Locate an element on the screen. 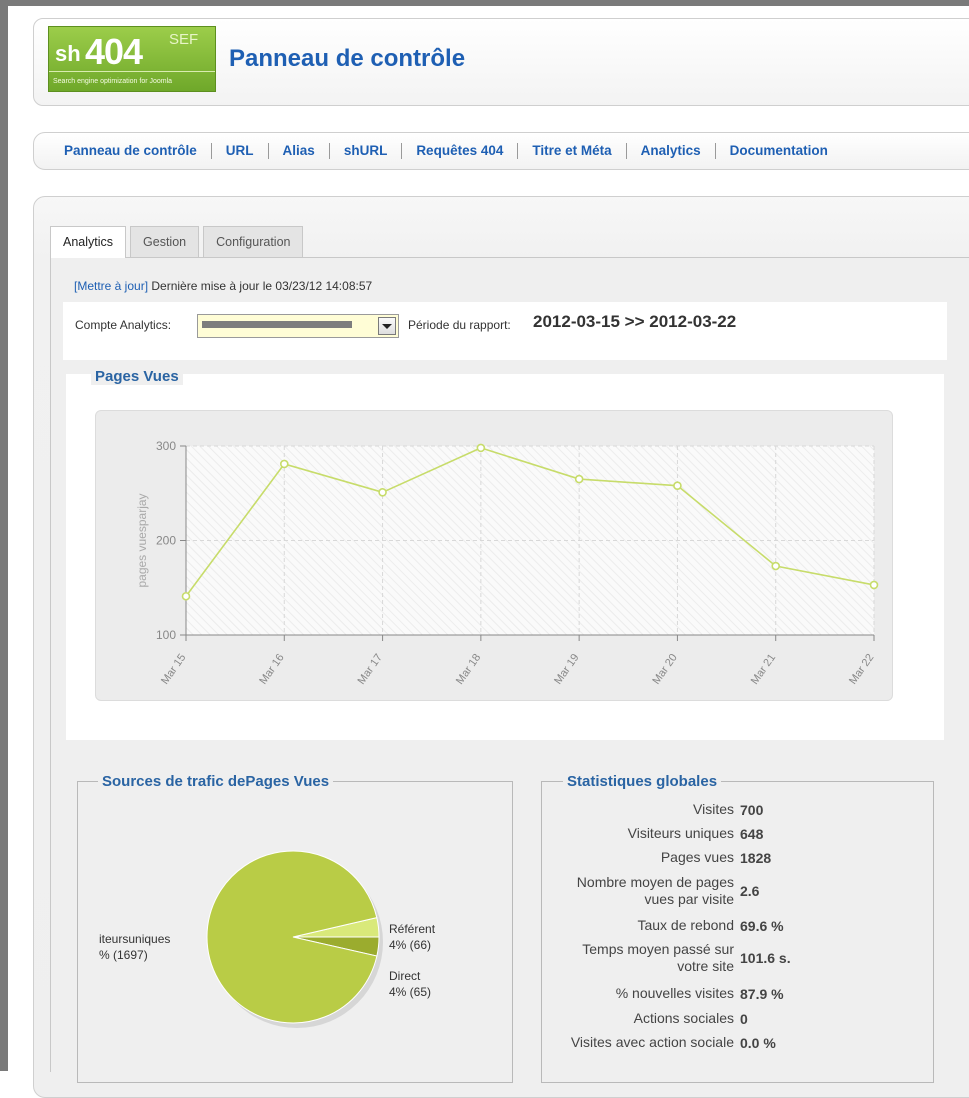  account-label: Compte Analytics: is located at coordinates (123, 325).